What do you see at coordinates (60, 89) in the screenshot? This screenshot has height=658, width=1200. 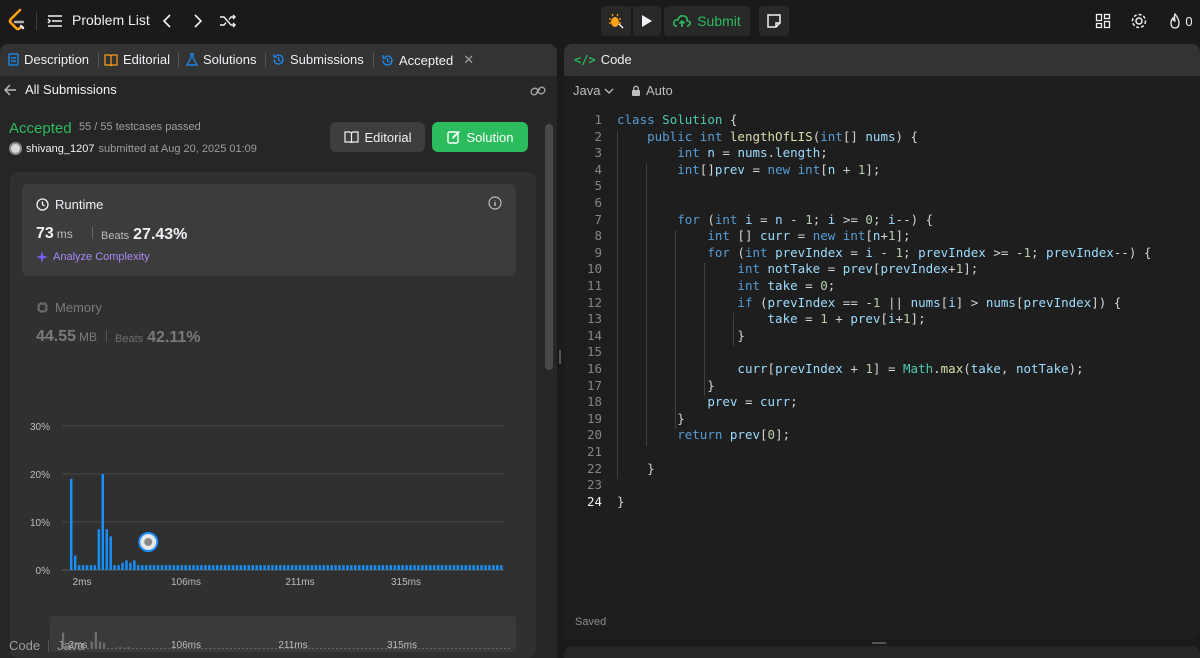 I see `back-all-submissions: All Submissions` at bounding box center [60, 89].